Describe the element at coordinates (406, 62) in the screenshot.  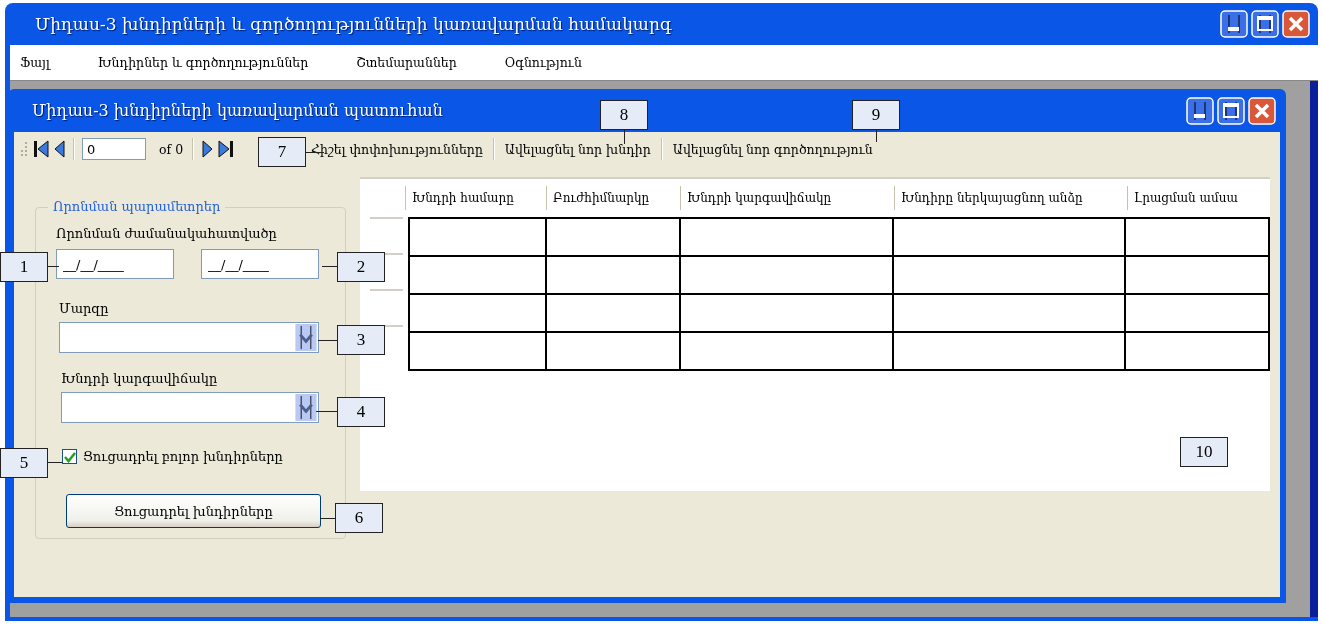
I see `menu-item: Շտեմարաններ` at that location.